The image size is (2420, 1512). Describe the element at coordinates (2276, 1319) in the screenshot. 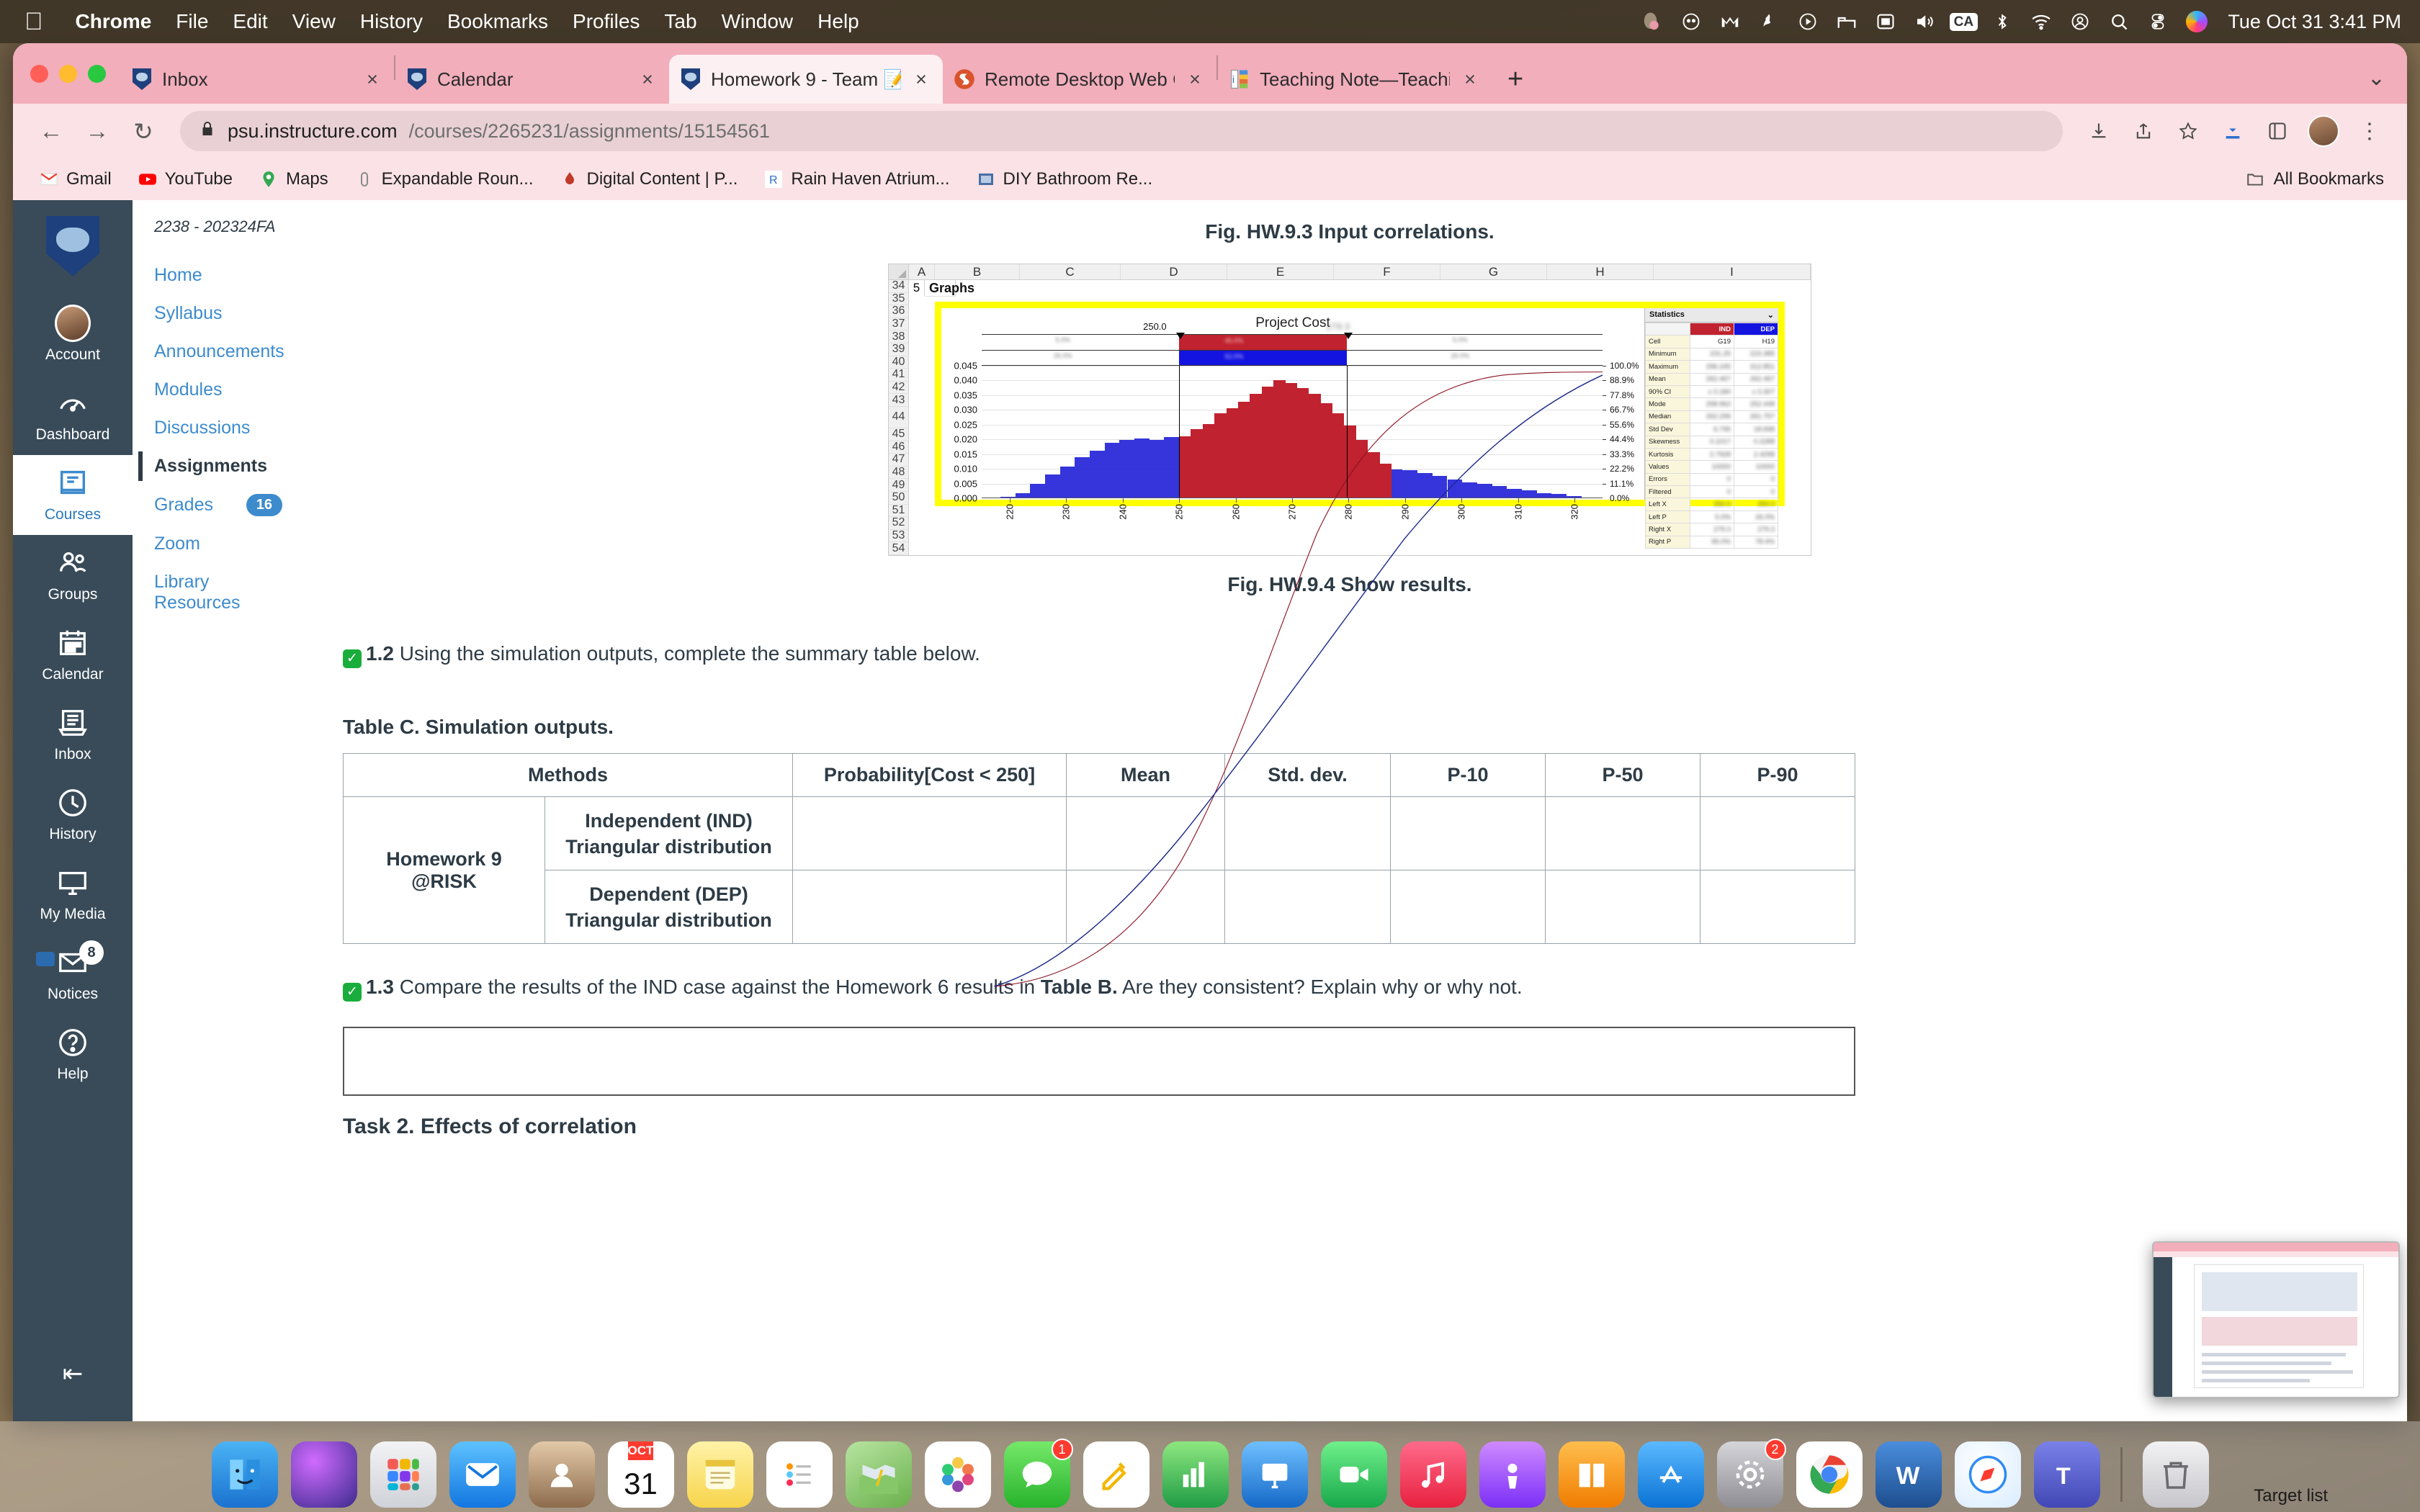

I see `picture-in-picture-preview` at that location.